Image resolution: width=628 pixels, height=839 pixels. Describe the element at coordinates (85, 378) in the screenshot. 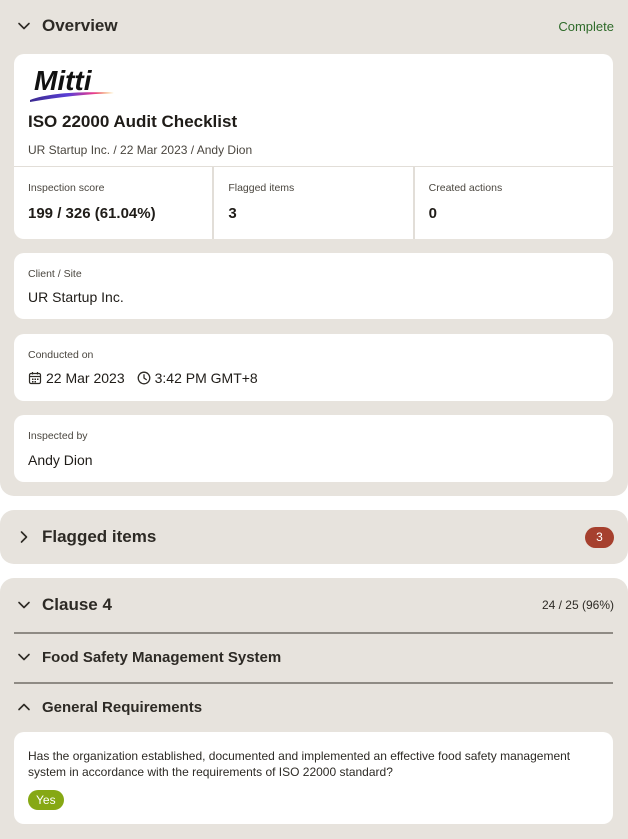

I see `conducted-date: 22 Mar 2023` at that location.